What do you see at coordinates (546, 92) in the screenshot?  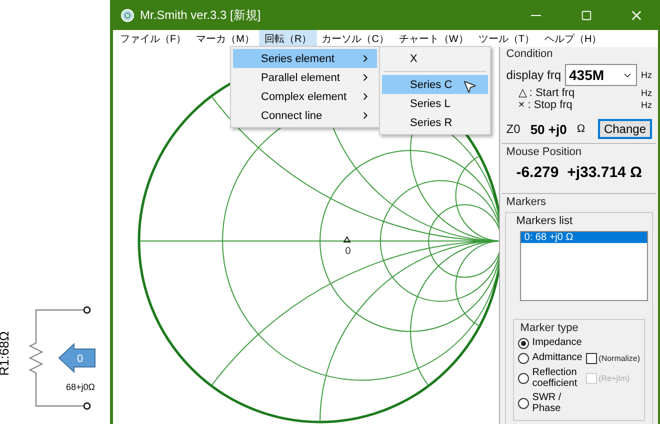 I see `field-label: △ : Start frq` at bounding box center [546, 92].